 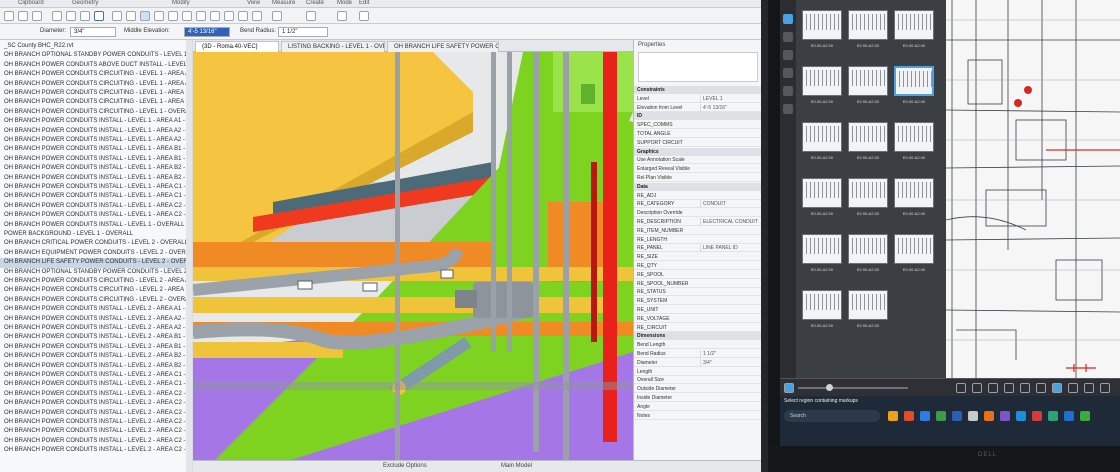 I want to click on more-icon, so click(x=1105, y=388).